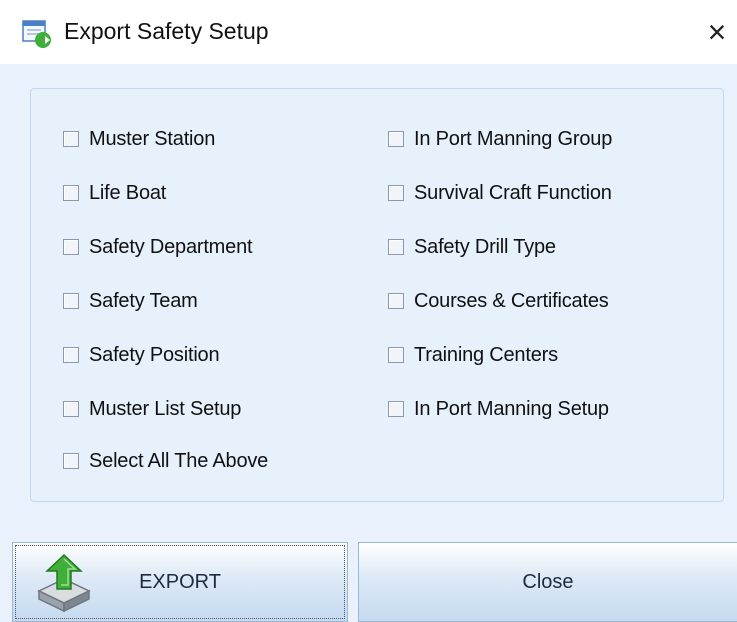 The width and height of the screenshot is (737, 622). Describe the element at coordinates (139, 139) in the screenshot. I see `option-muster-station: Muster Station` at that location.